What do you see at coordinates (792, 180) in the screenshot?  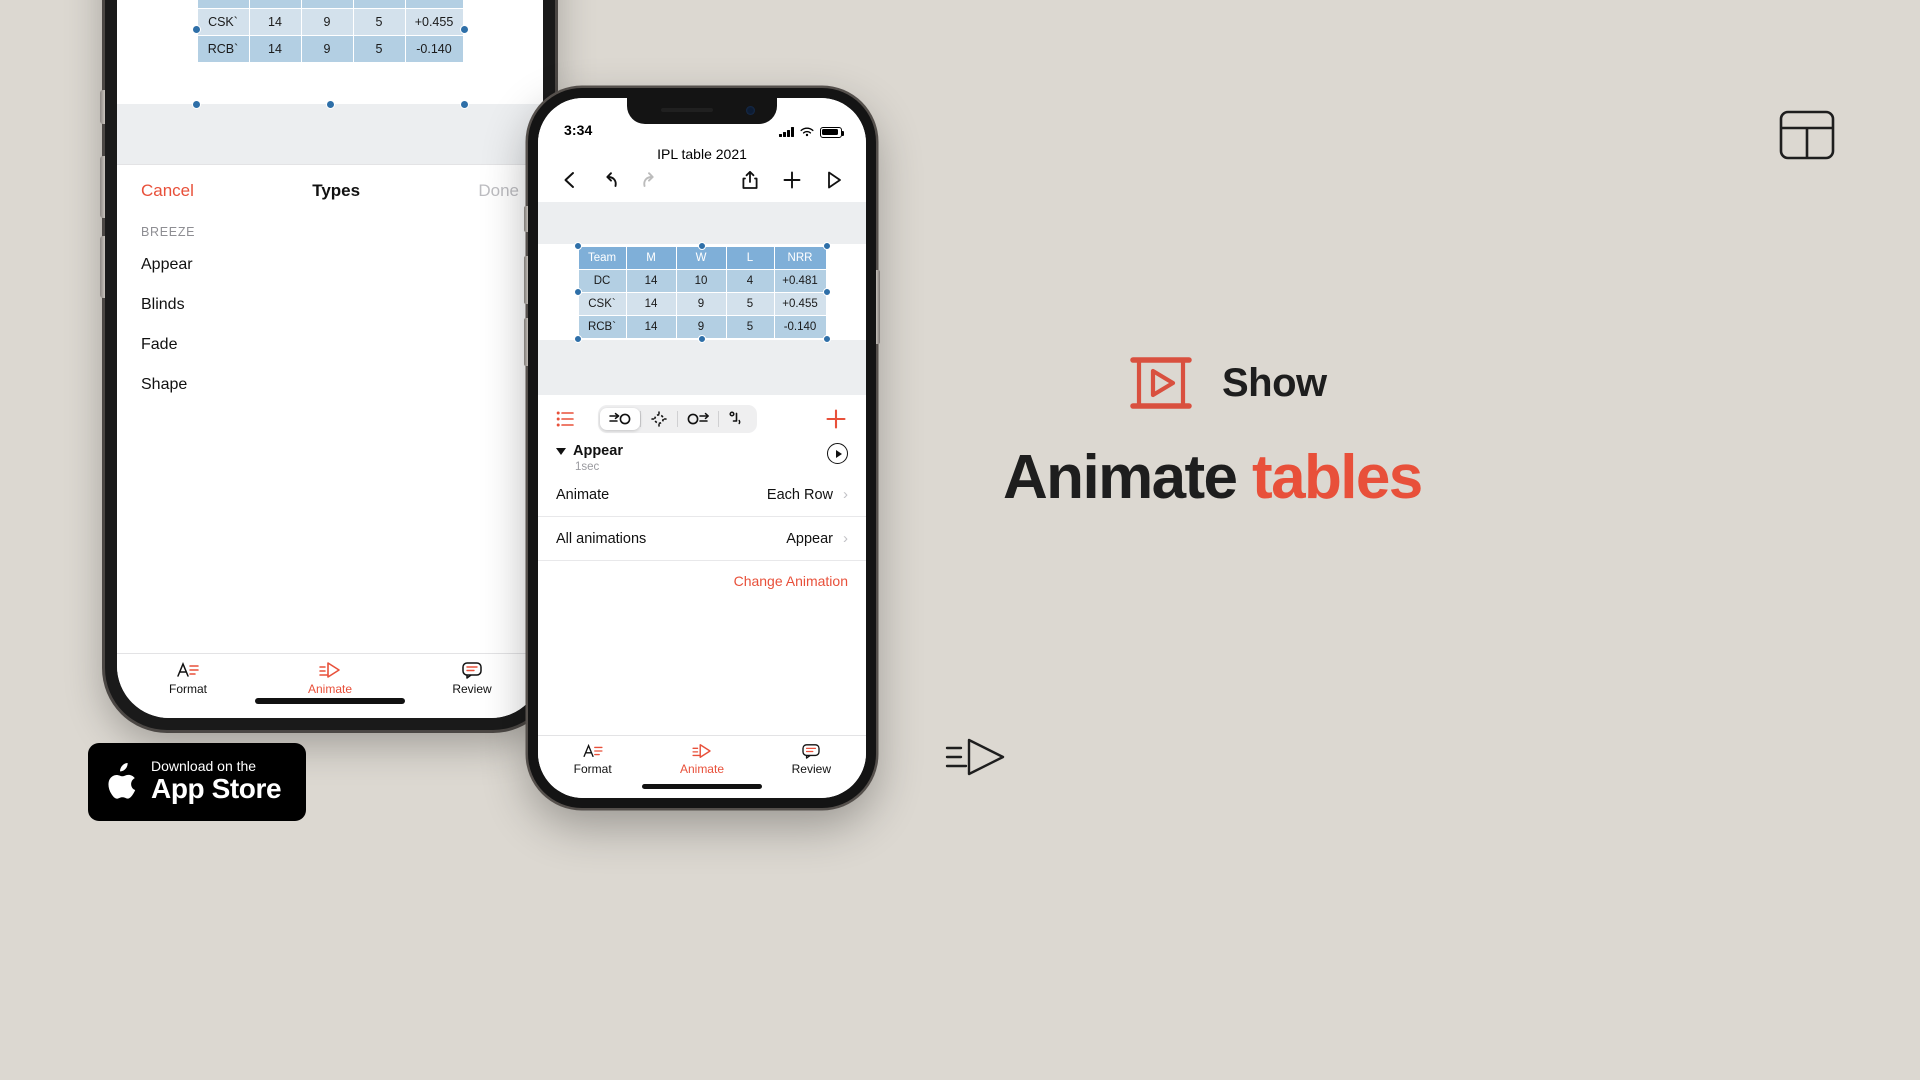 I see `plus-icon` at bounding box center [792, 180].